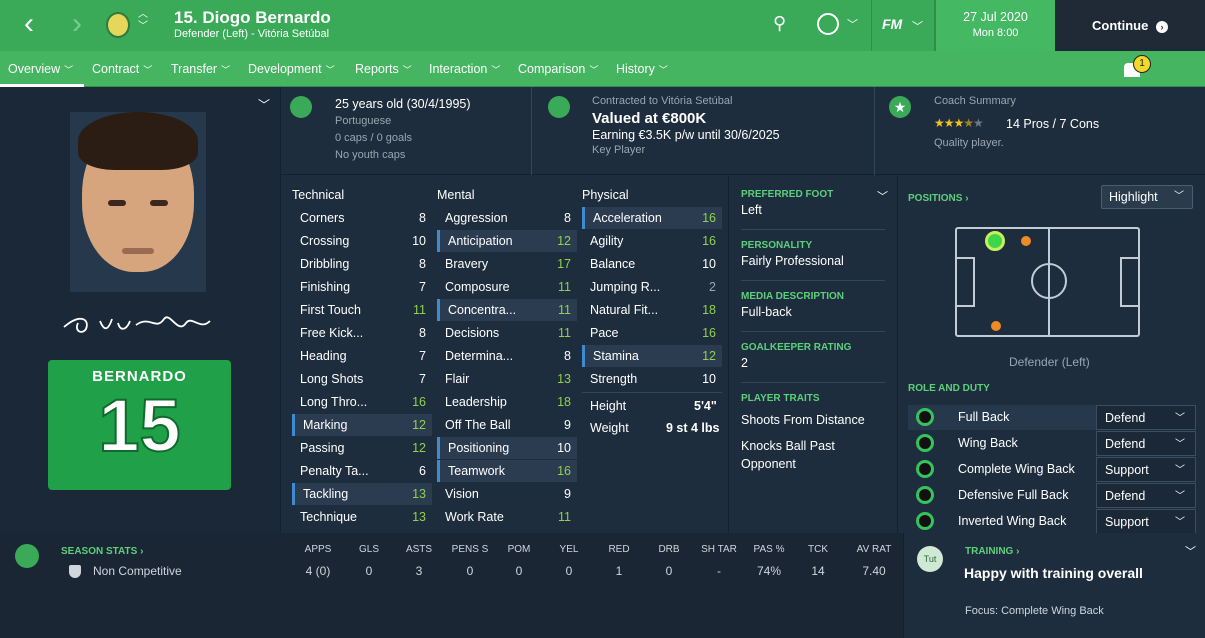  I want to click on attribute-row: Work Rate 11, so click(507, 517).